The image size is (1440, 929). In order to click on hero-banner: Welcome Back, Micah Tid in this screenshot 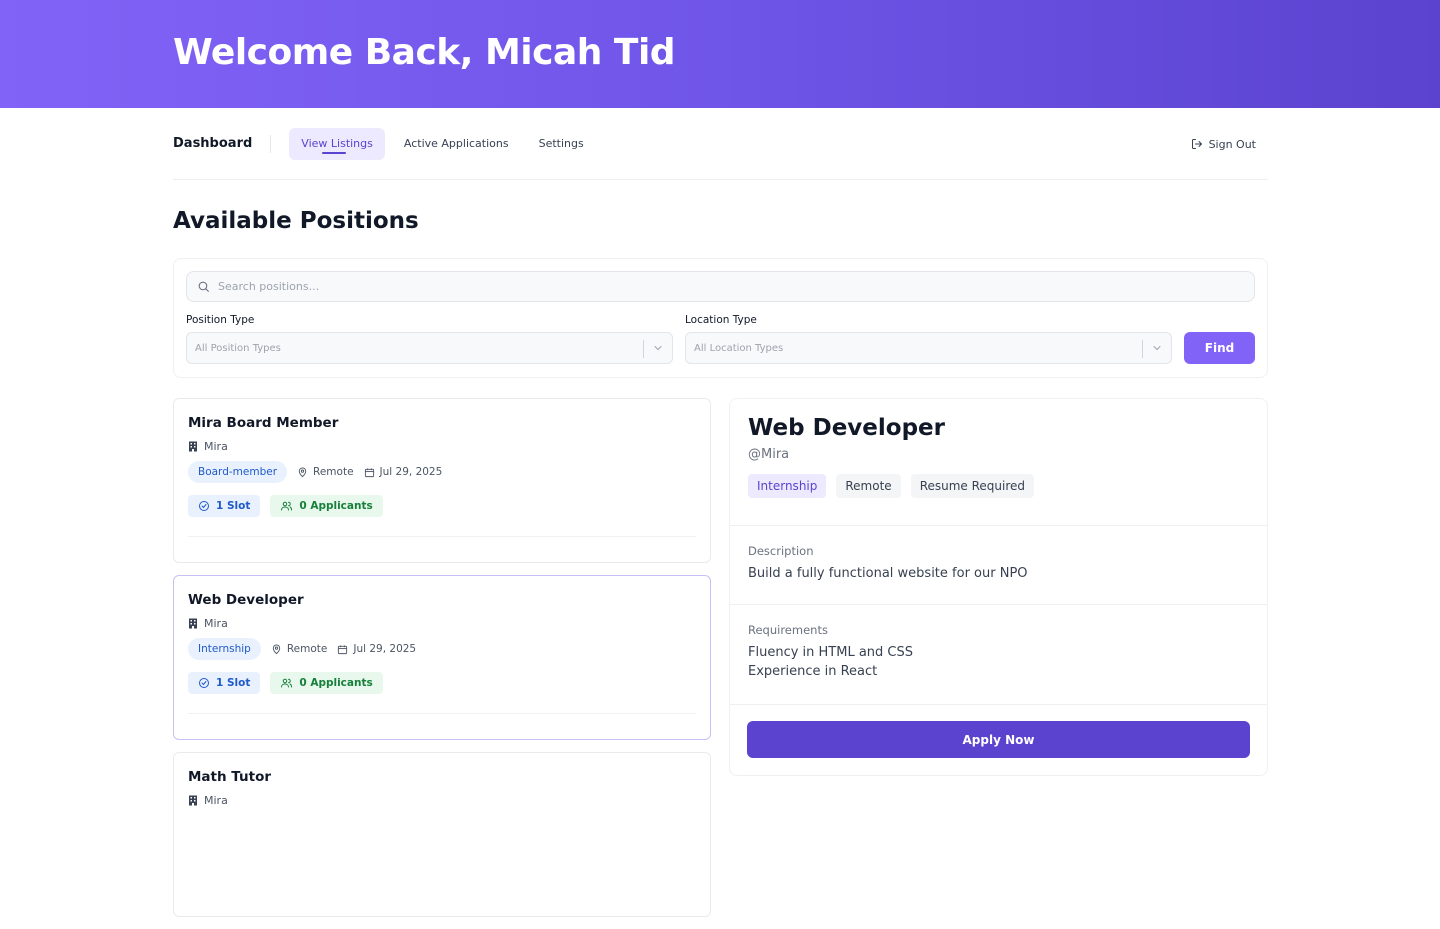, I will do `click(720, 54)`.